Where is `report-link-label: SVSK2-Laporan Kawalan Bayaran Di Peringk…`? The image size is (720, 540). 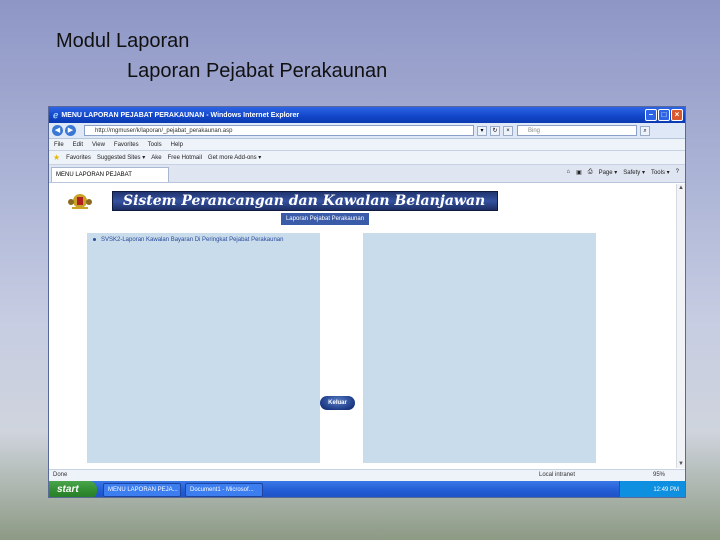
report-link-label: SVSK2-Laporan Kawalan Bayaran Di Peringk… is located at coordinates (192, 240).